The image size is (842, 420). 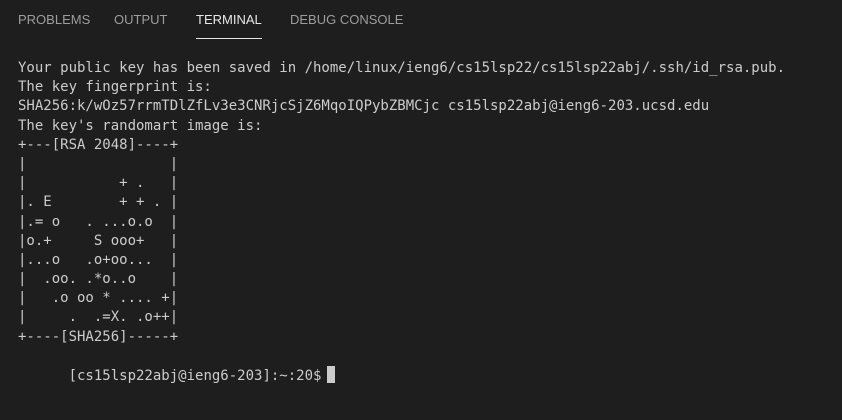 I want to click on randomart-line: +---[RSA 2048]----+, so click(x=98, y=144).